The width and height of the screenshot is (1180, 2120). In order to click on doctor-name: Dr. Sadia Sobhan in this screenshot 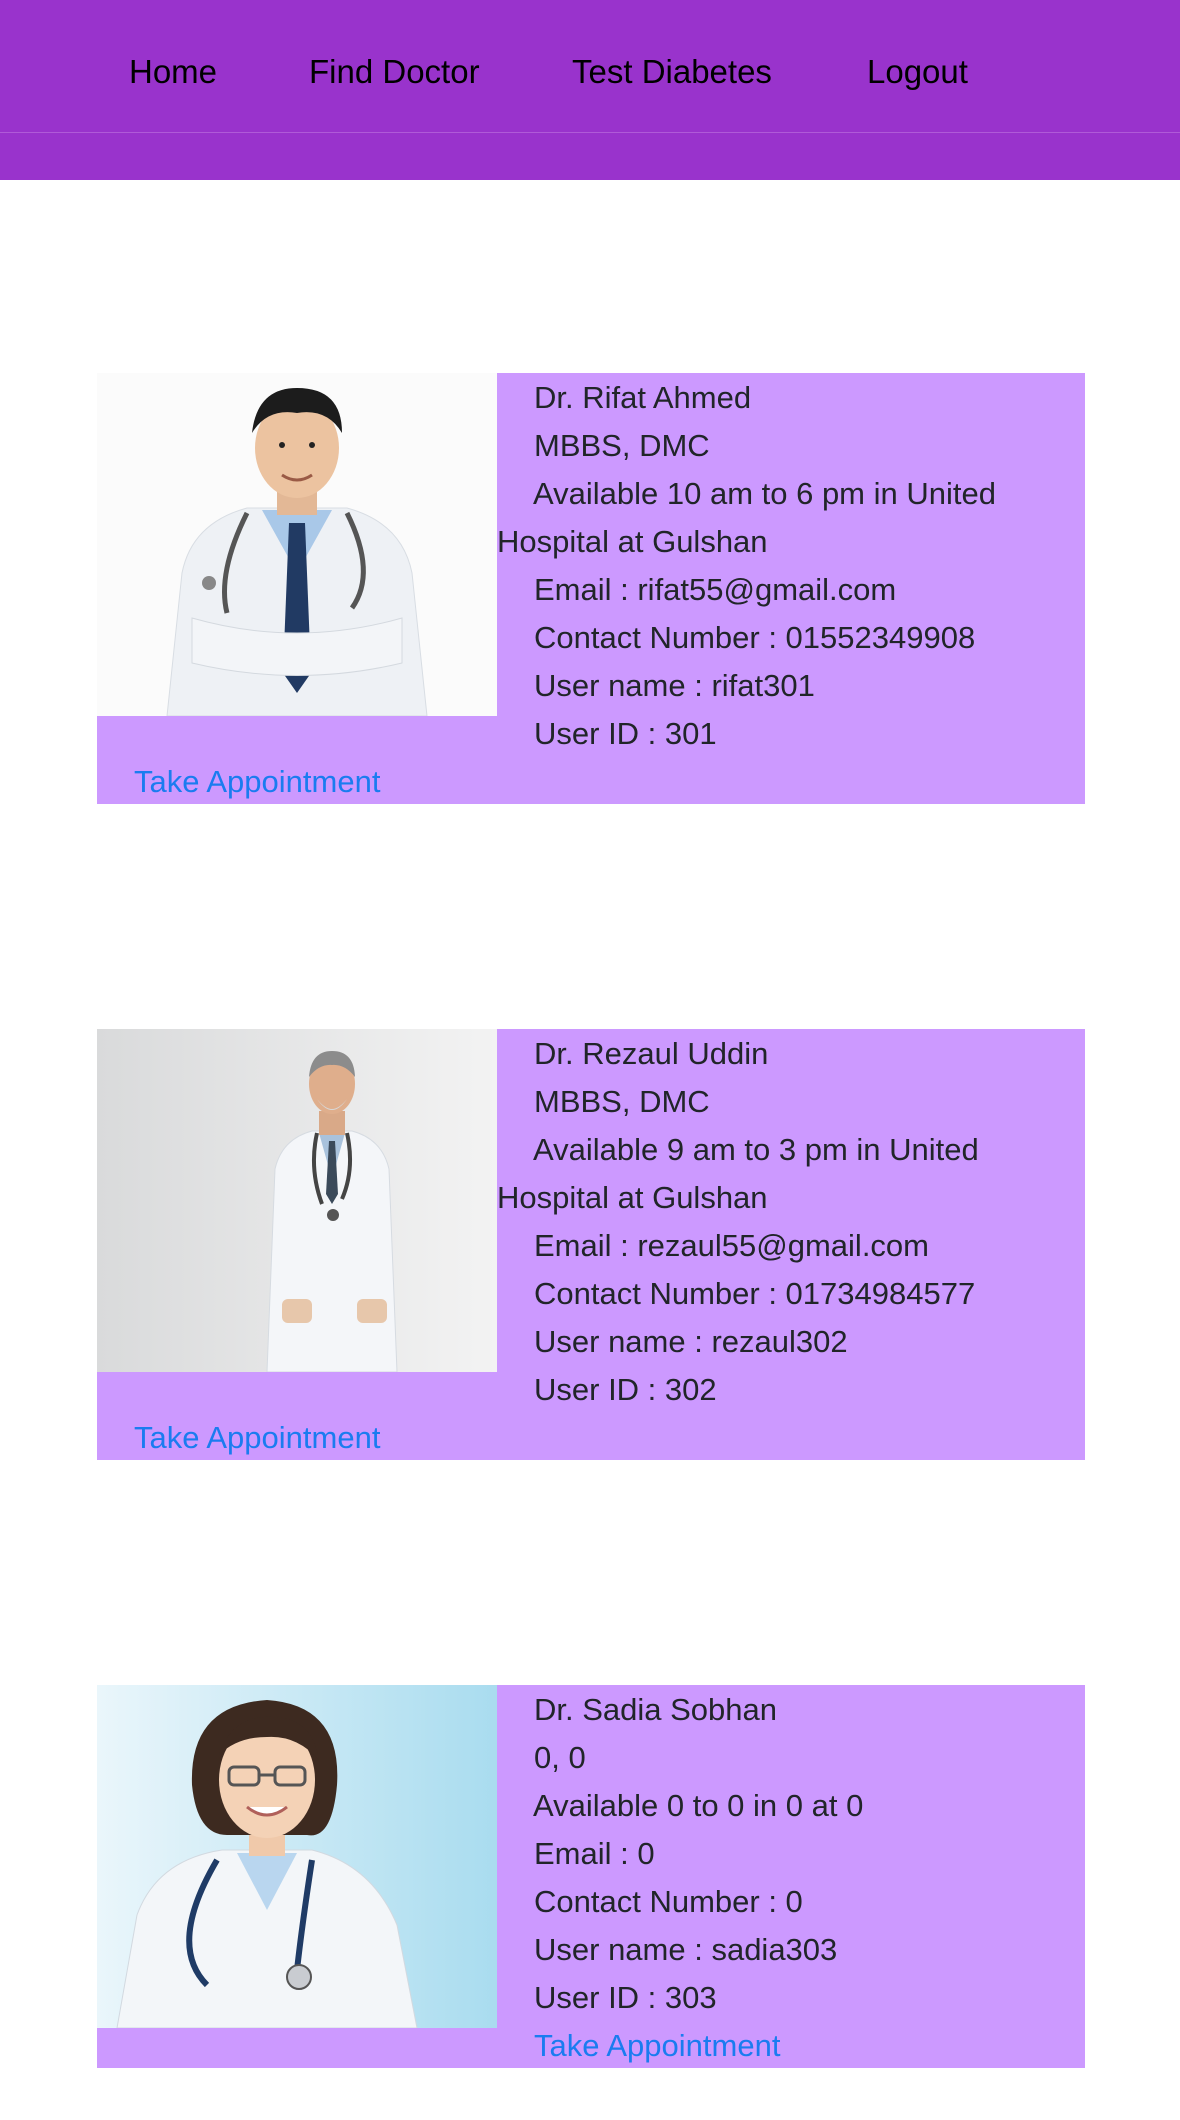, I will do `click(656, 1709)`.